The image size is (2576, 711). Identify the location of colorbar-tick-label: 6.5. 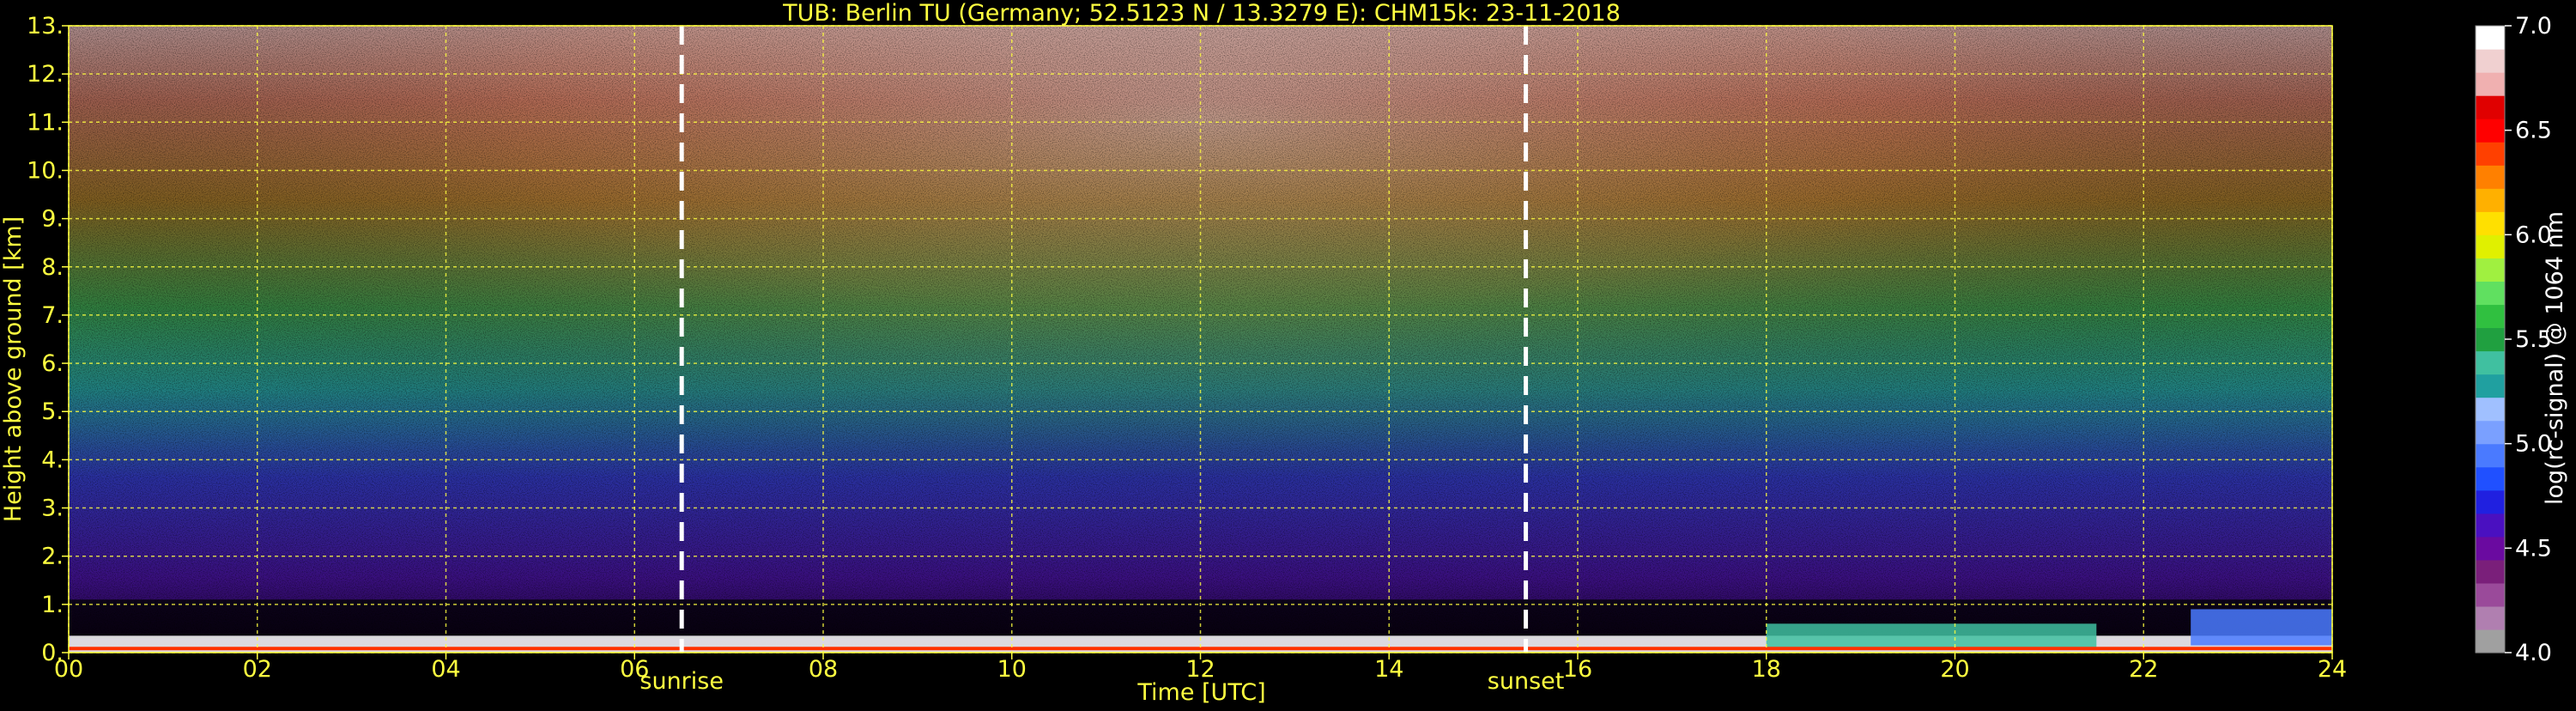
(2533, 131).